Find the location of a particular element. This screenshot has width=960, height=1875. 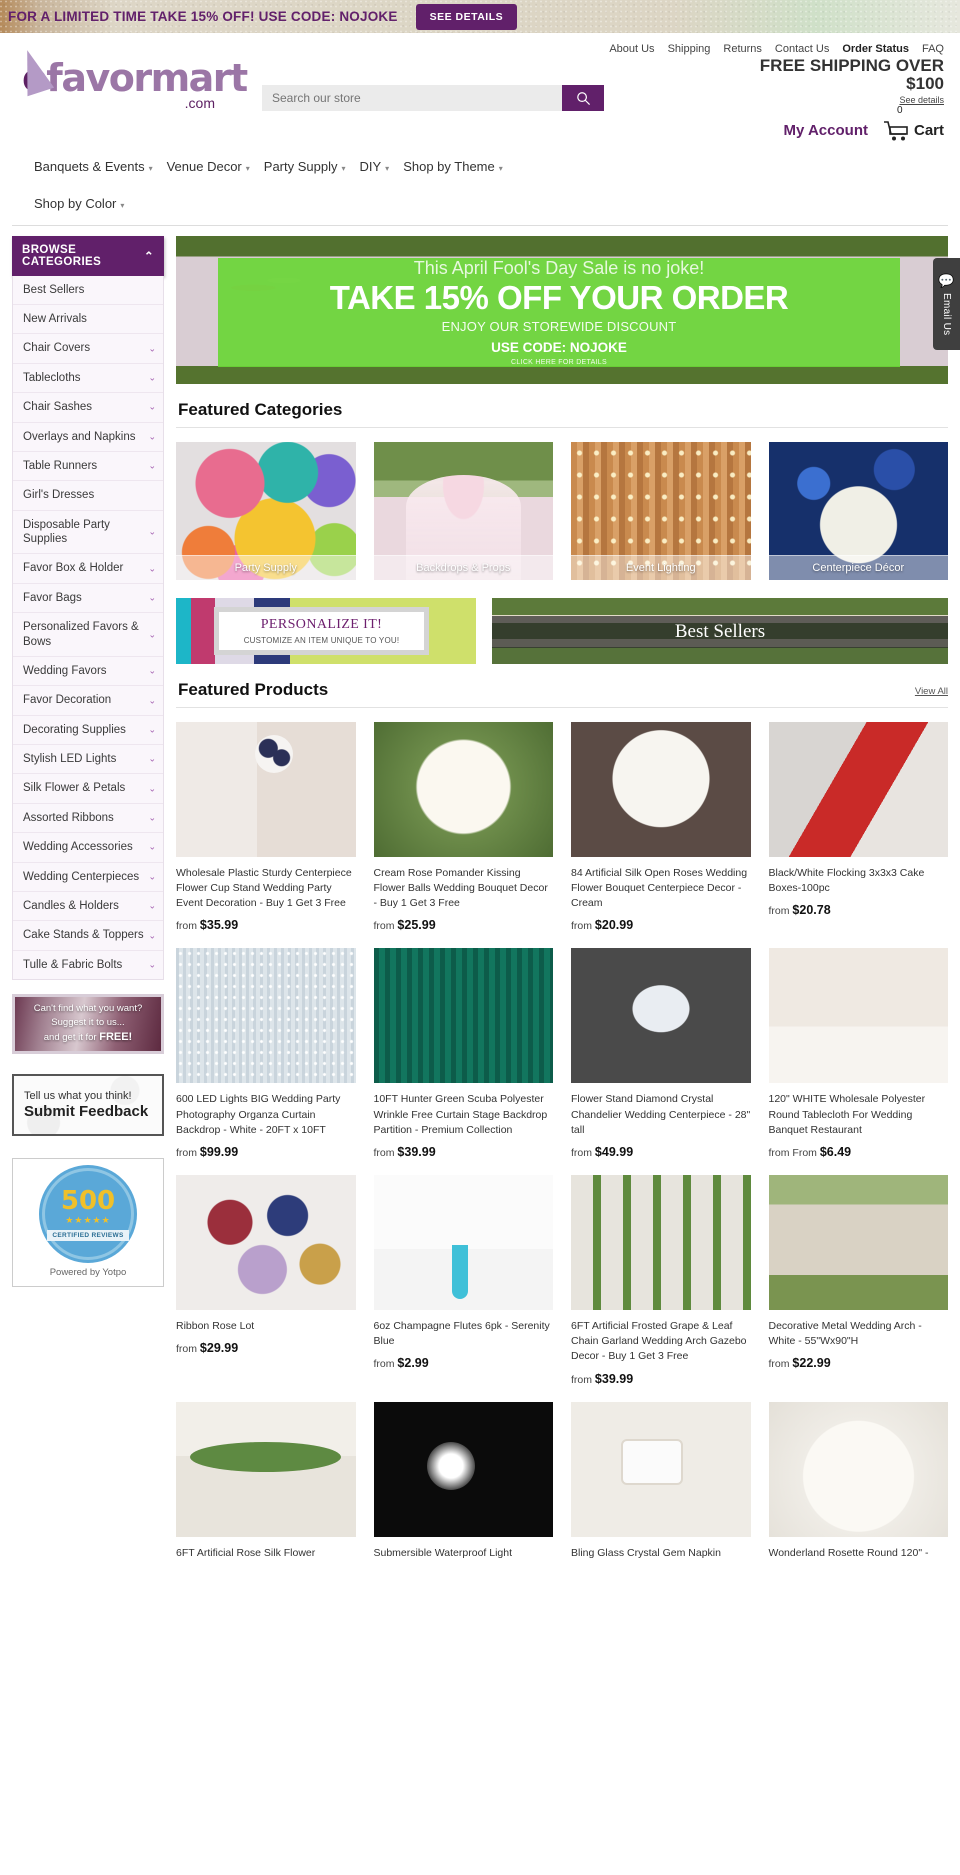

price-prefix: from is located at coordinates (581, 926).